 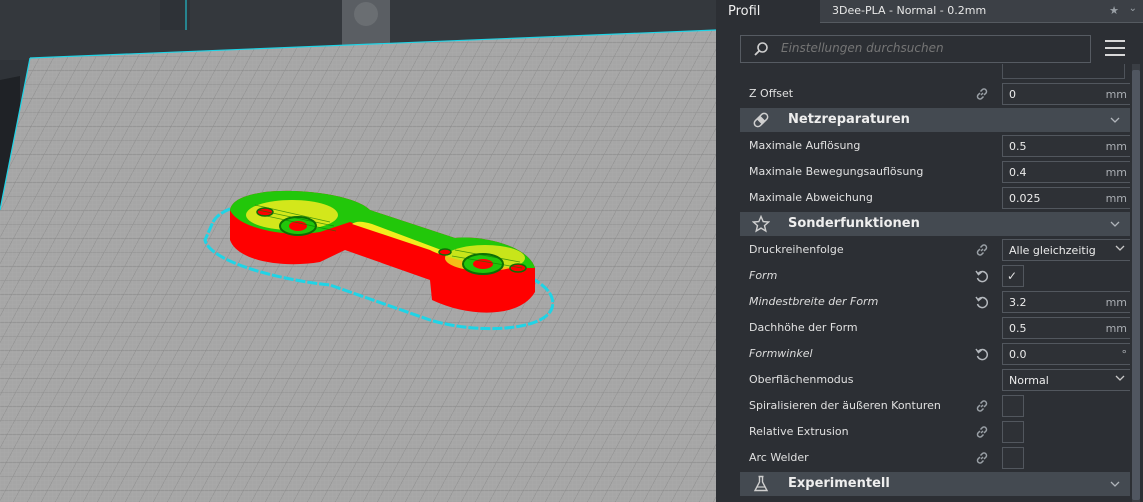 What do you see at coordinates (799, 431) in the screenshot?
I see `setting-label: Relative Extrusion` at bounding box center [799, 431].